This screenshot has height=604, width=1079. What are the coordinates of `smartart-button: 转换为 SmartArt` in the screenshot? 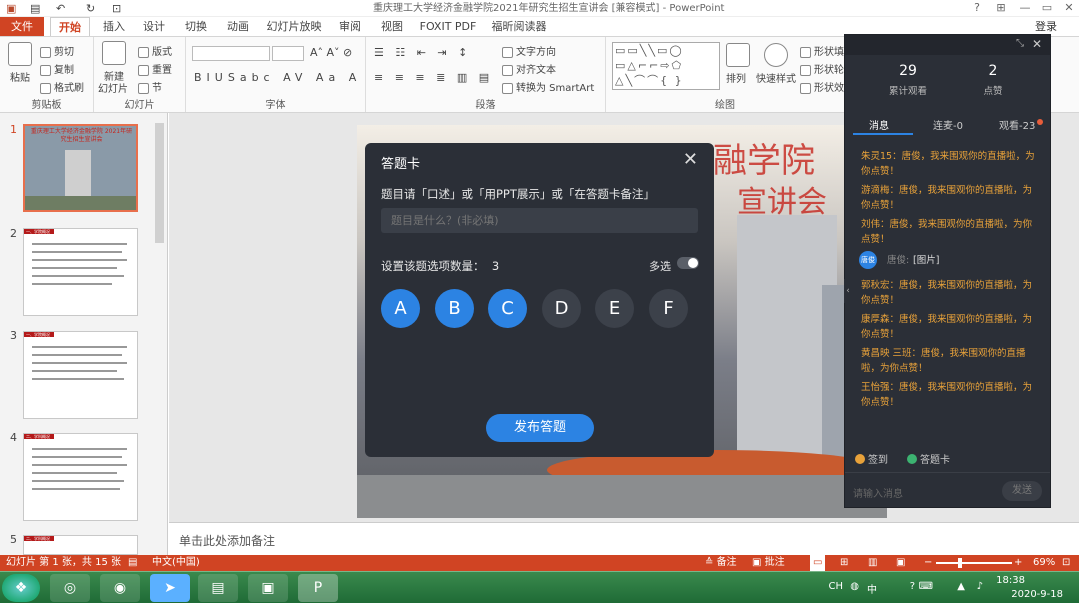 It's located at (548, 86).